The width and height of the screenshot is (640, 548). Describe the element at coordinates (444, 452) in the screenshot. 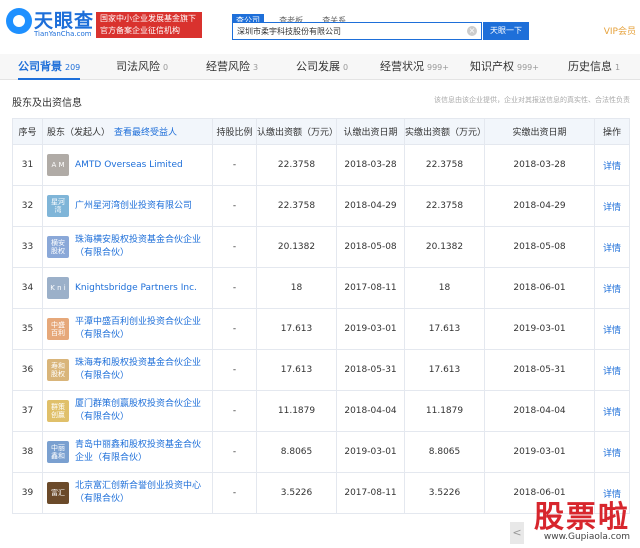

I see `paid-amount: 8.8065` at that location.